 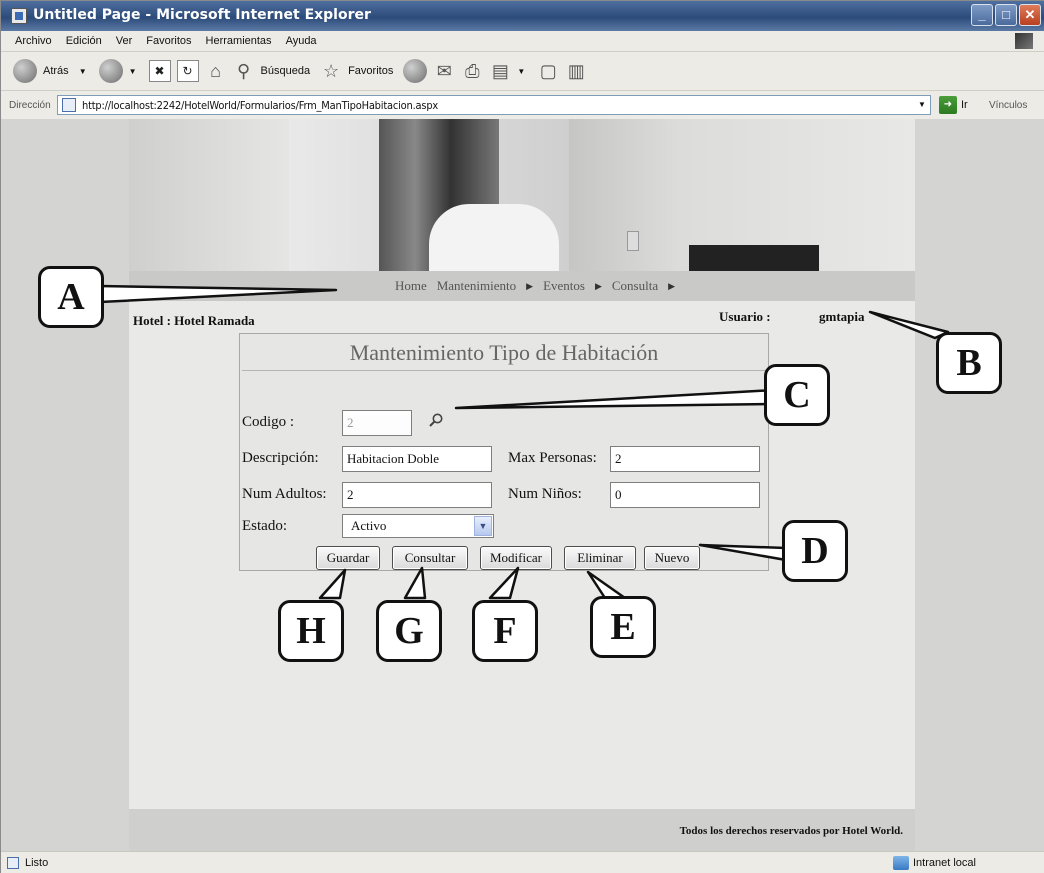 I want to click on minimize-button: _, so click(x=982, y=15).